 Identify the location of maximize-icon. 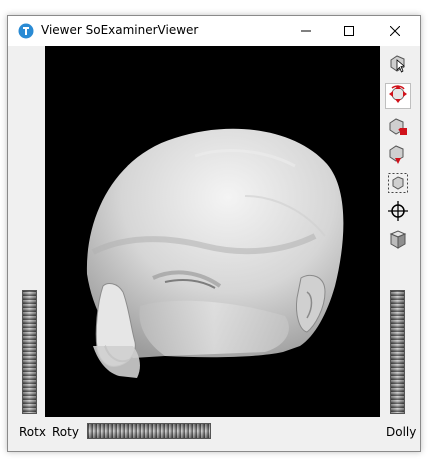
(349, 31).